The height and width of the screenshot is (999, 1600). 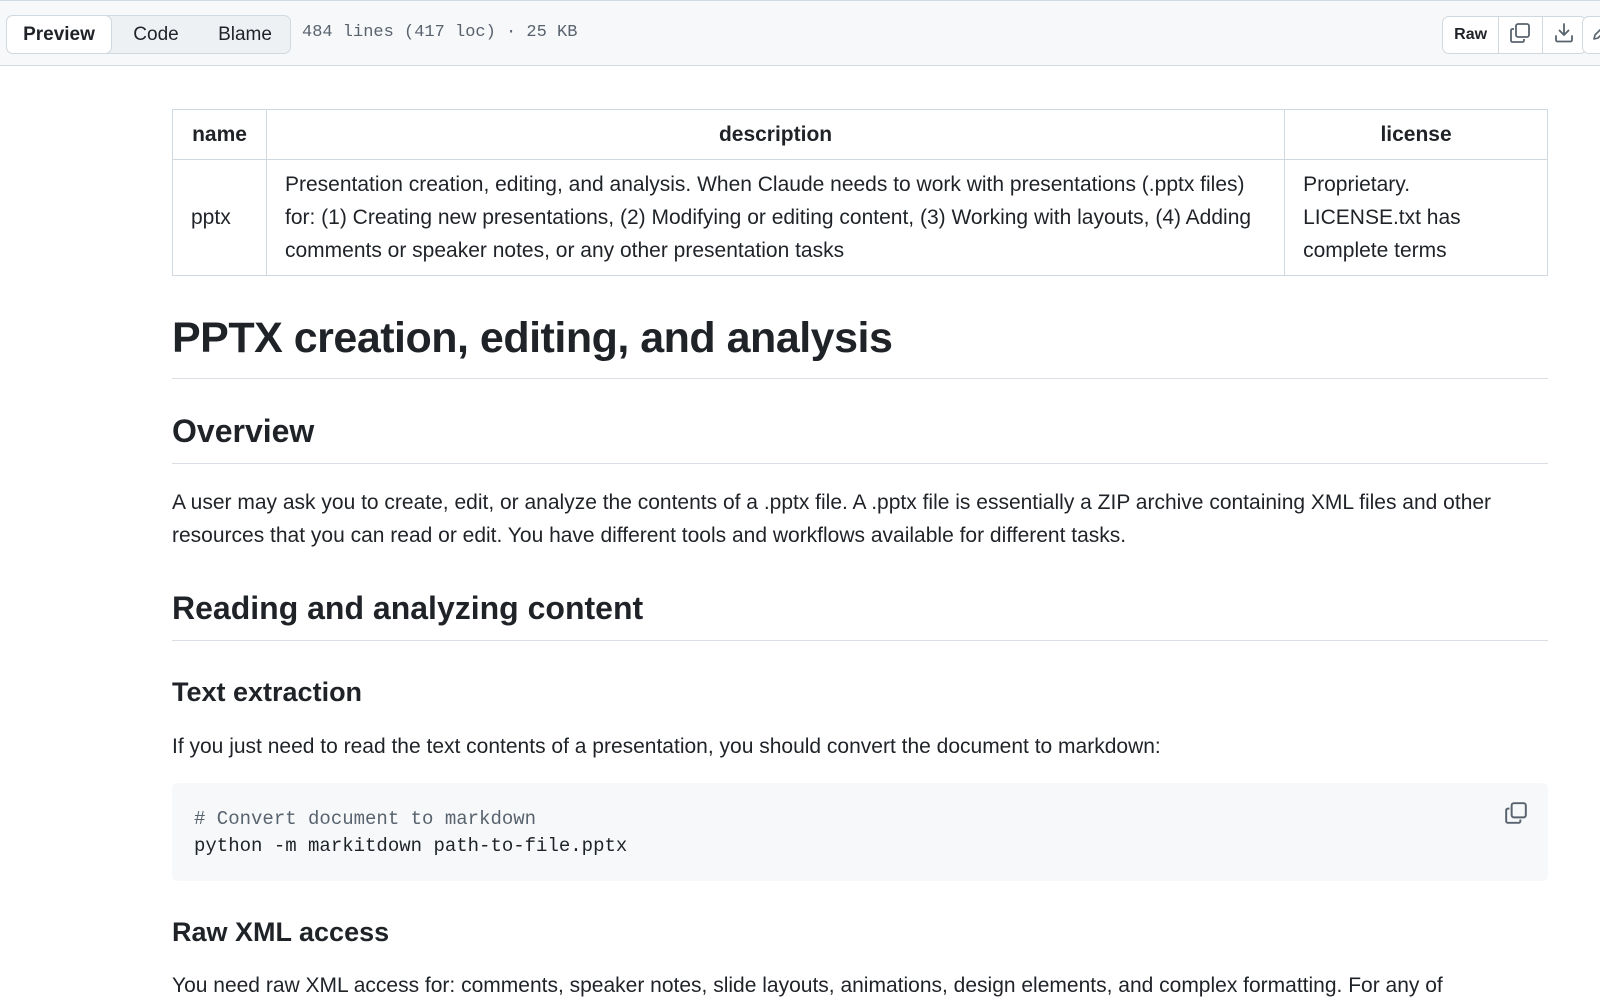 What do you see at coordinates (156, 34) in the screenshot?
I see `tab-code: Code` at bounding box center [156, 34].